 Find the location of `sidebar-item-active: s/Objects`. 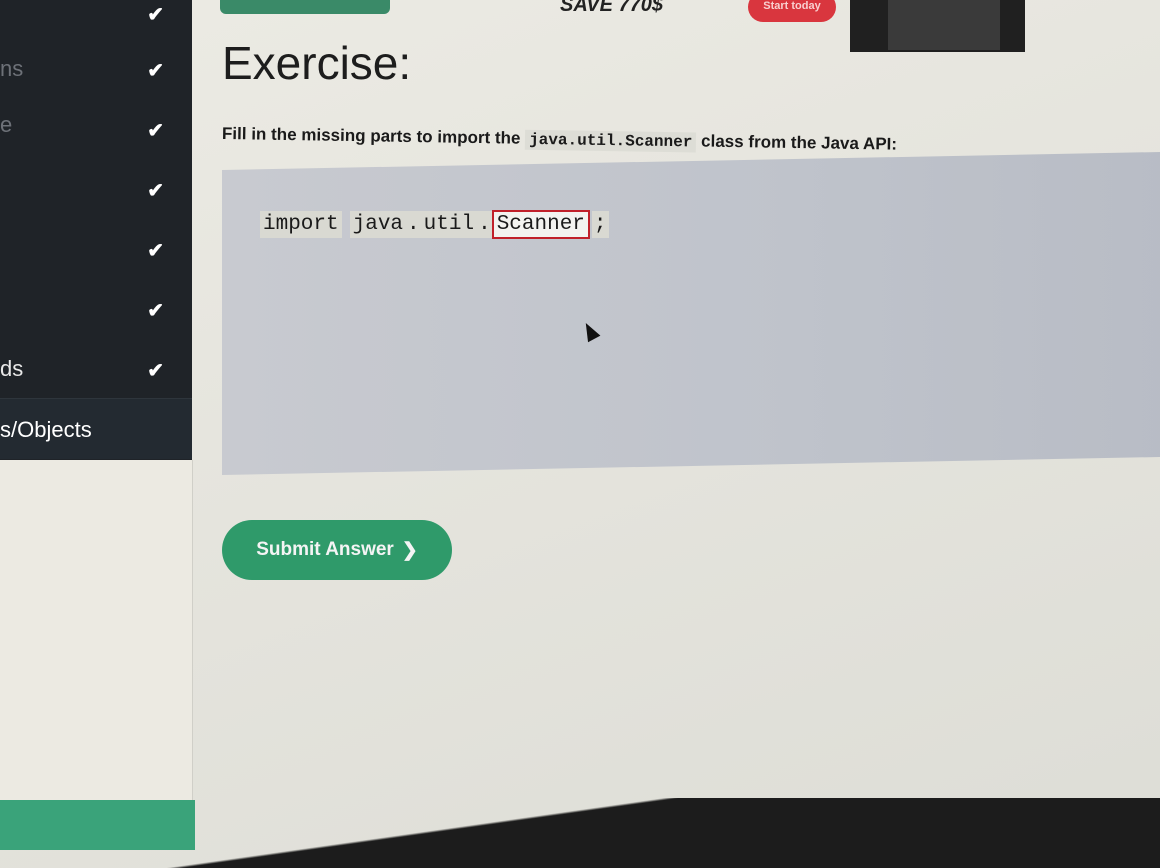

sidebar-item-active: s/Objects is located at coordinates (96, 428).